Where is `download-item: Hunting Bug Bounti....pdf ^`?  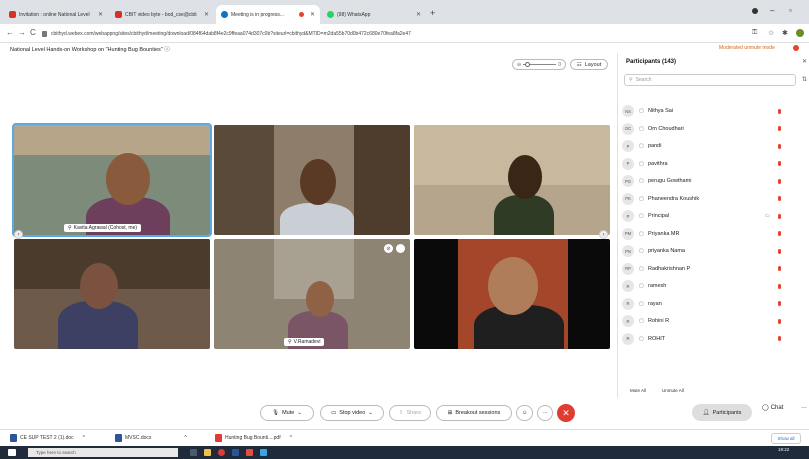
download-item: Hunting Bug Bounti....pdf ^ is located at coordinates (253, 438).